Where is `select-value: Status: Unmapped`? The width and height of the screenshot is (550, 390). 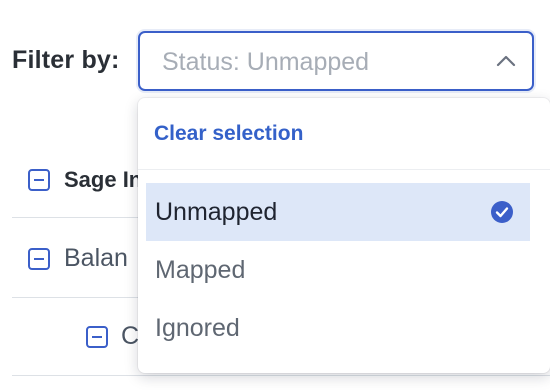
select-value: Status: Unmapped is located at coordinates (266, 62).